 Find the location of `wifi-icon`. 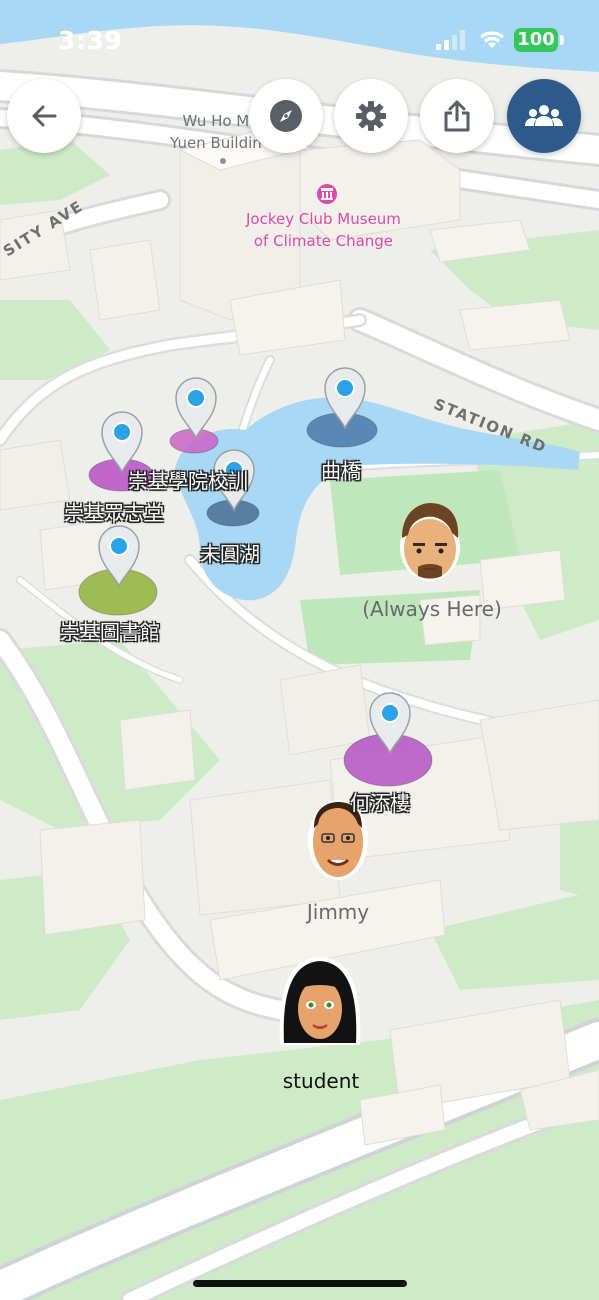

wifi-icon is located at coordinates (492, 39).